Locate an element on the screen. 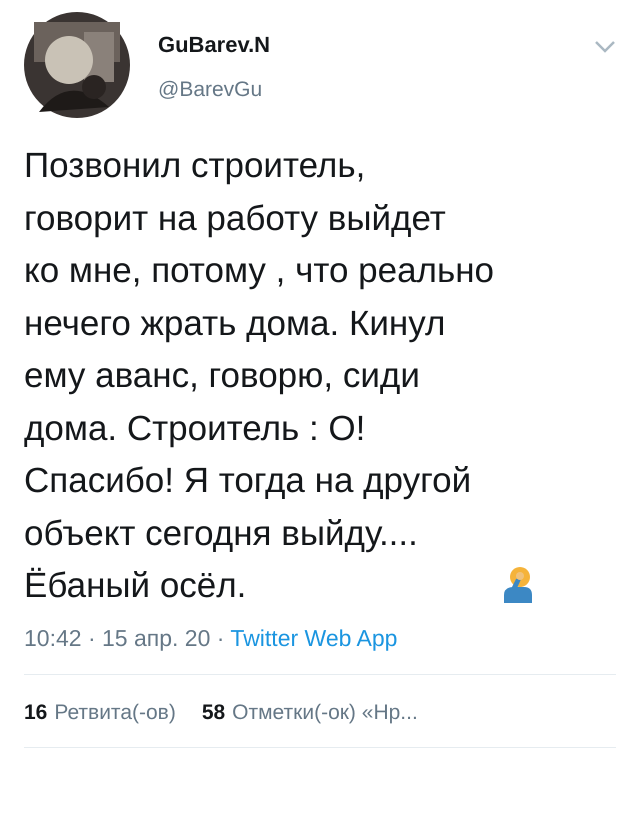  tweet-timestamp: 10:42 · 15 апр. 20 · is located at coordinates (124, 638).